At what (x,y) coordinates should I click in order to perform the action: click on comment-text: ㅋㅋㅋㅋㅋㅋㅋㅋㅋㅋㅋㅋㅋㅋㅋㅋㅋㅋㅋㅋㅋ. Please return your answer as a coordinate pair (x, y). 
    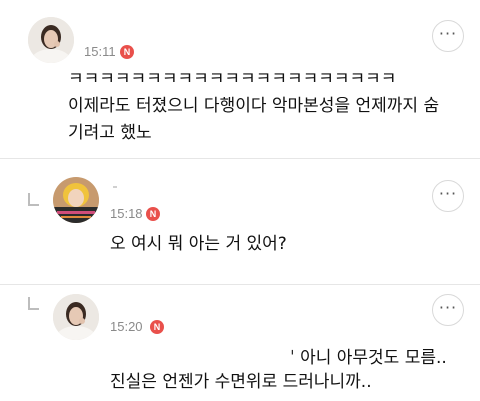
    Looking at the image, I should click on (232, 79).